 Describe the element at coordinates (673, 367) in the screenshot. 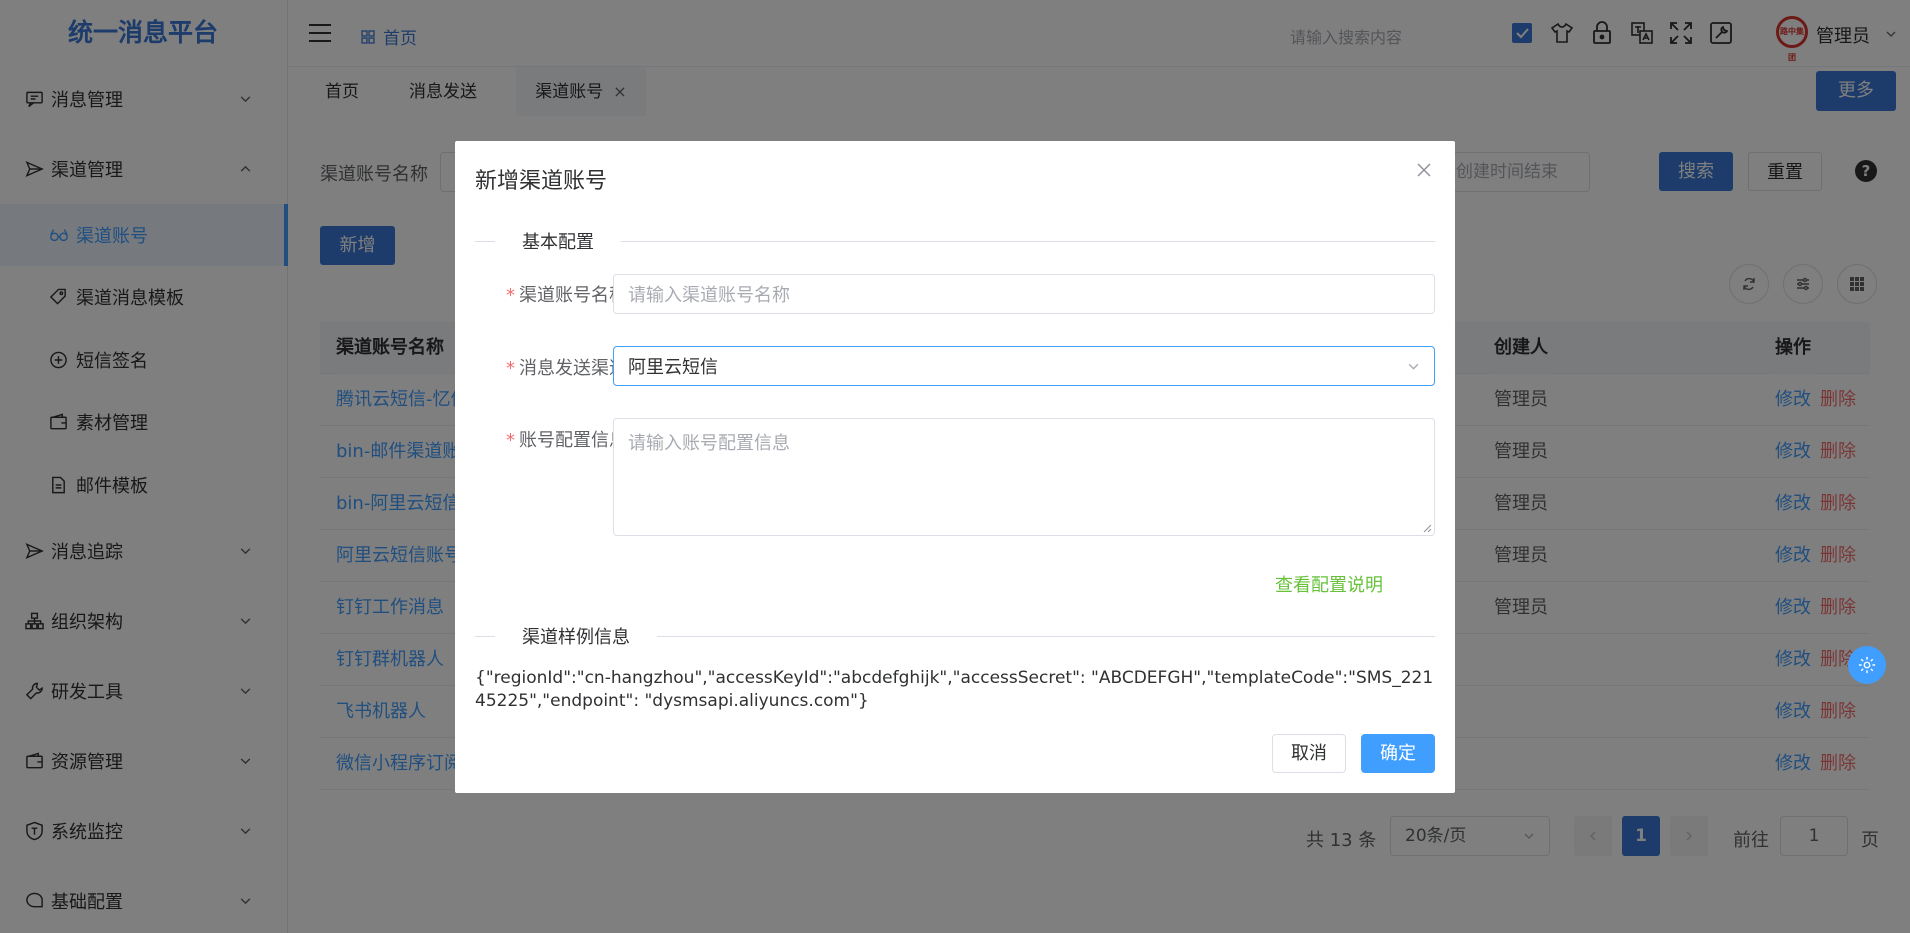

I see `send-channel-value: 阿里云短信` at that location.